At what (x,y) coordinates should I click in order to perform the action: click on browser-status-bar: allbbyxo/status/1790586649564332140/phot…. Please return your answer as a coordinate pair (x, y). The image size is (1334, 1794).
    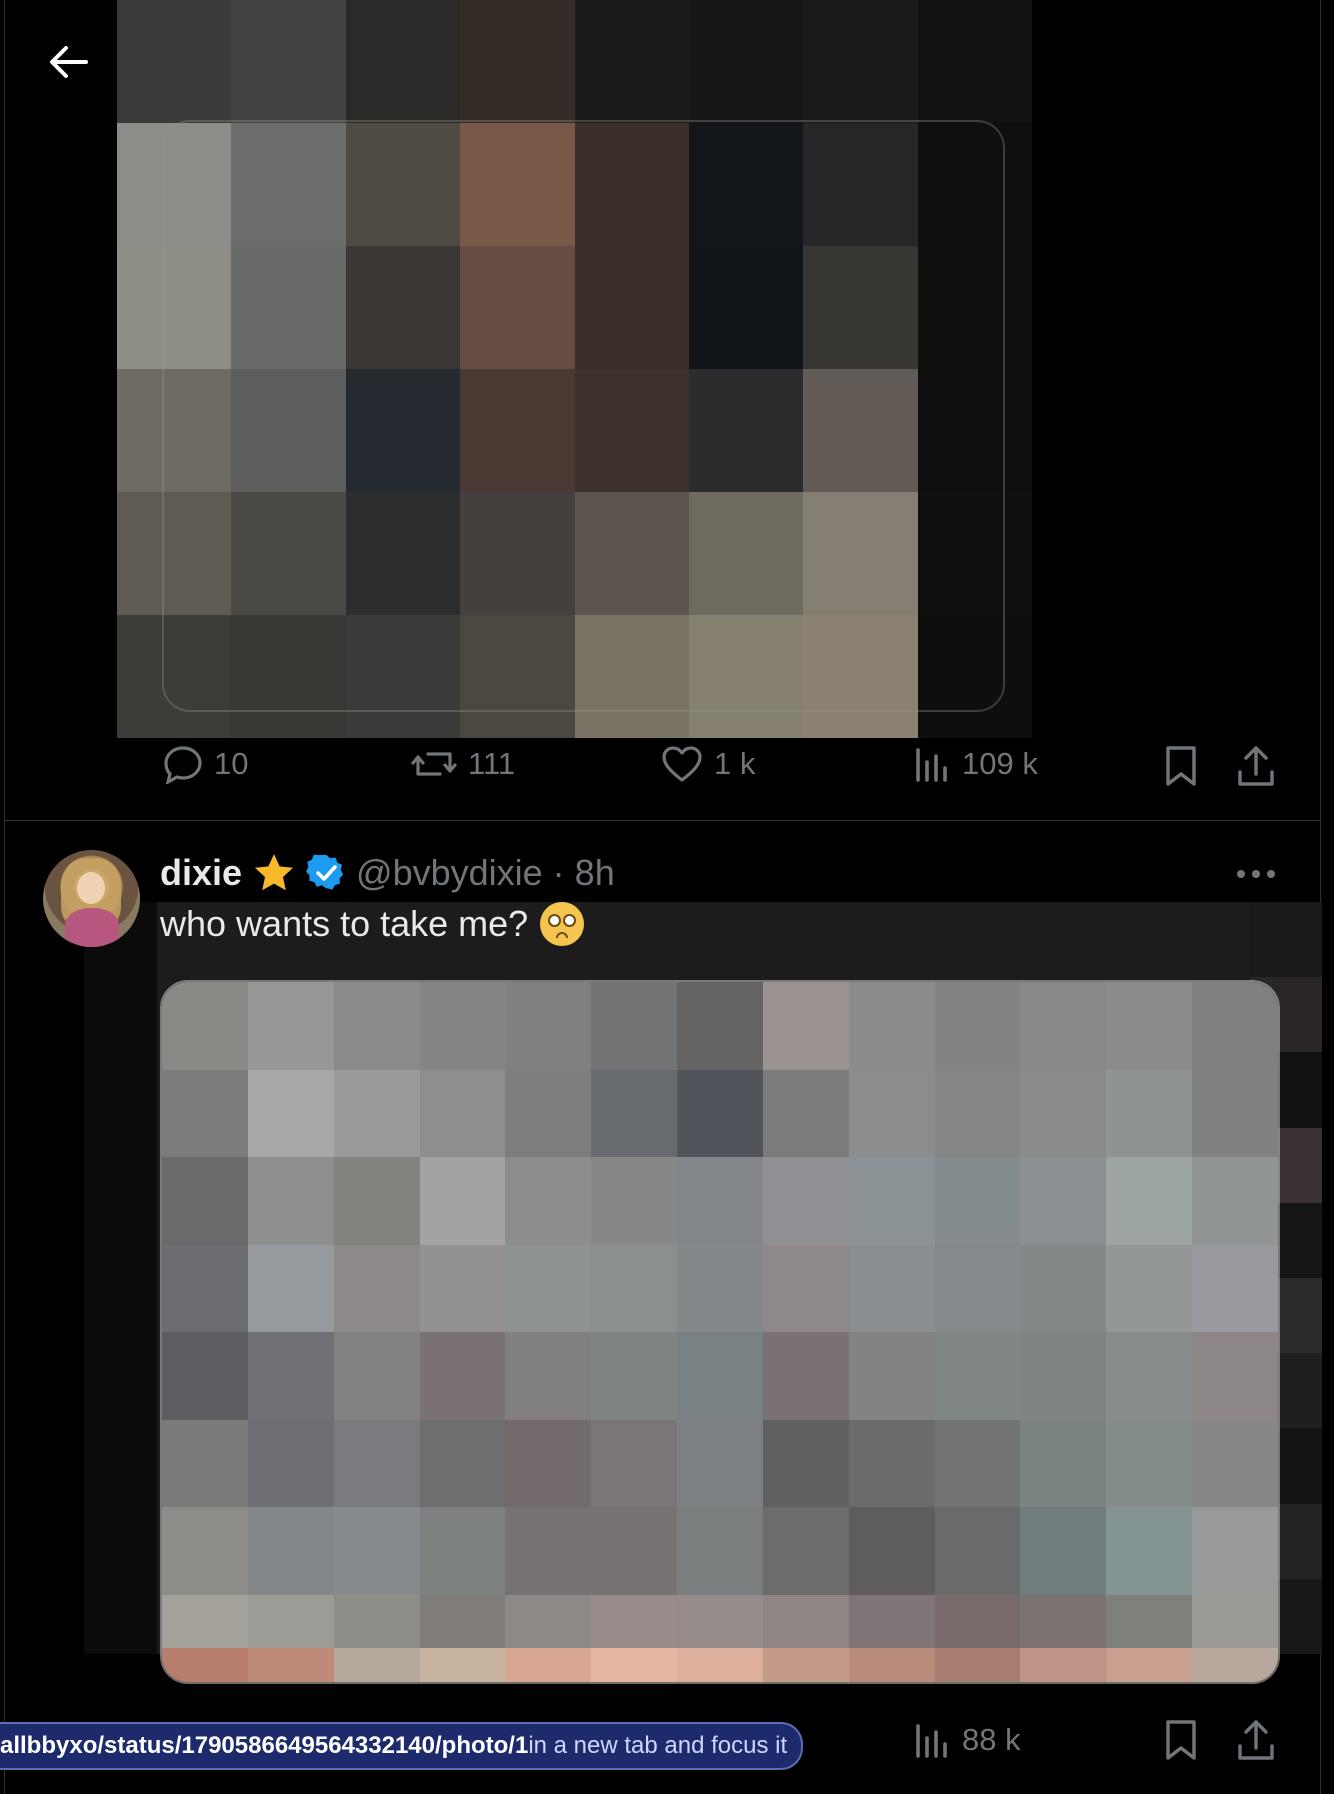
    Looking at the image, I should click on (402, 1746).